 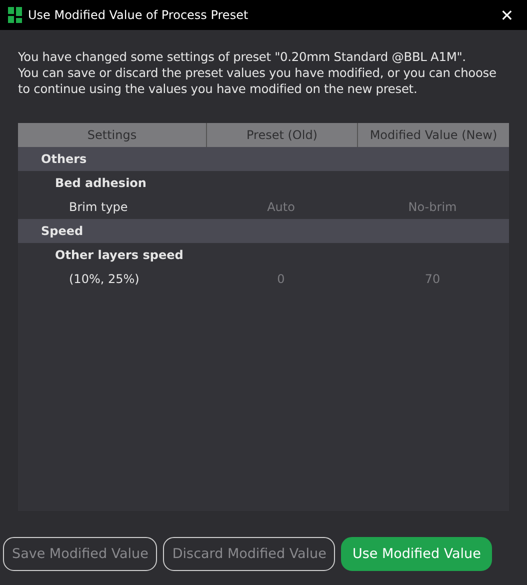 I want to click on new-value: 70, so click(x=432, y=279).